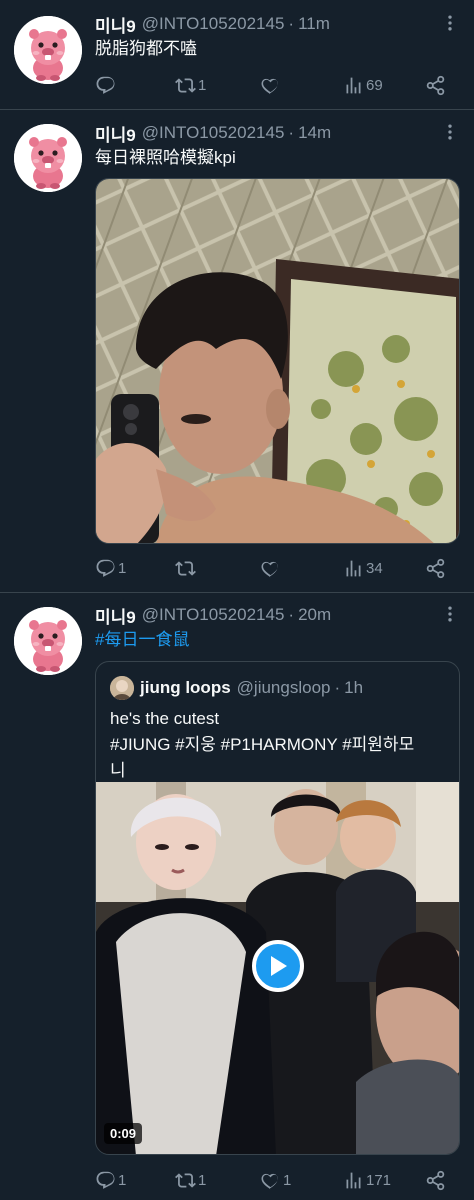 This screenshot has height=1200, width=474. Describe the element at coordinates (277, 771) in the screenshot. I see `quote-hashtags-continued: 니` at that location.